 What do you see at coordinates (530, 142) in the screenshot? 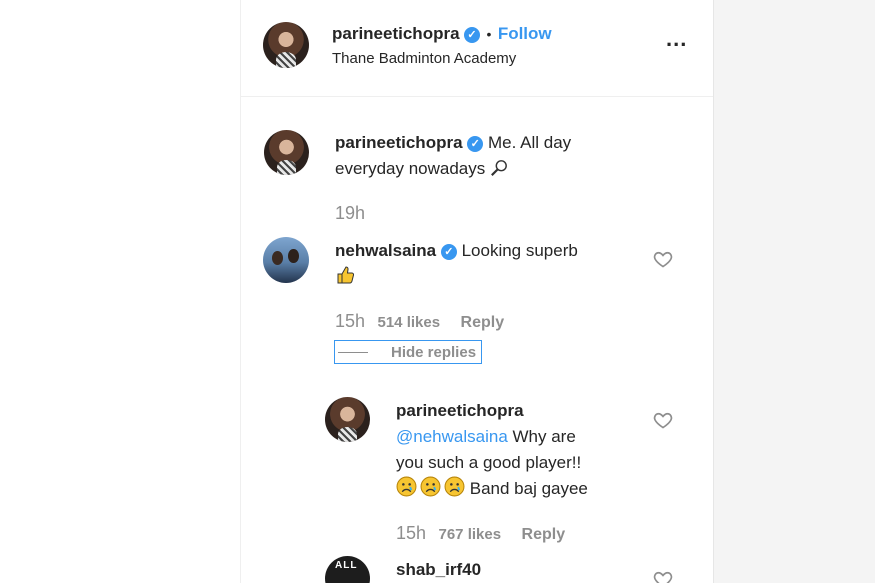
I see `caption-text-line1: Me. All day` at bounding box center [530, 142].